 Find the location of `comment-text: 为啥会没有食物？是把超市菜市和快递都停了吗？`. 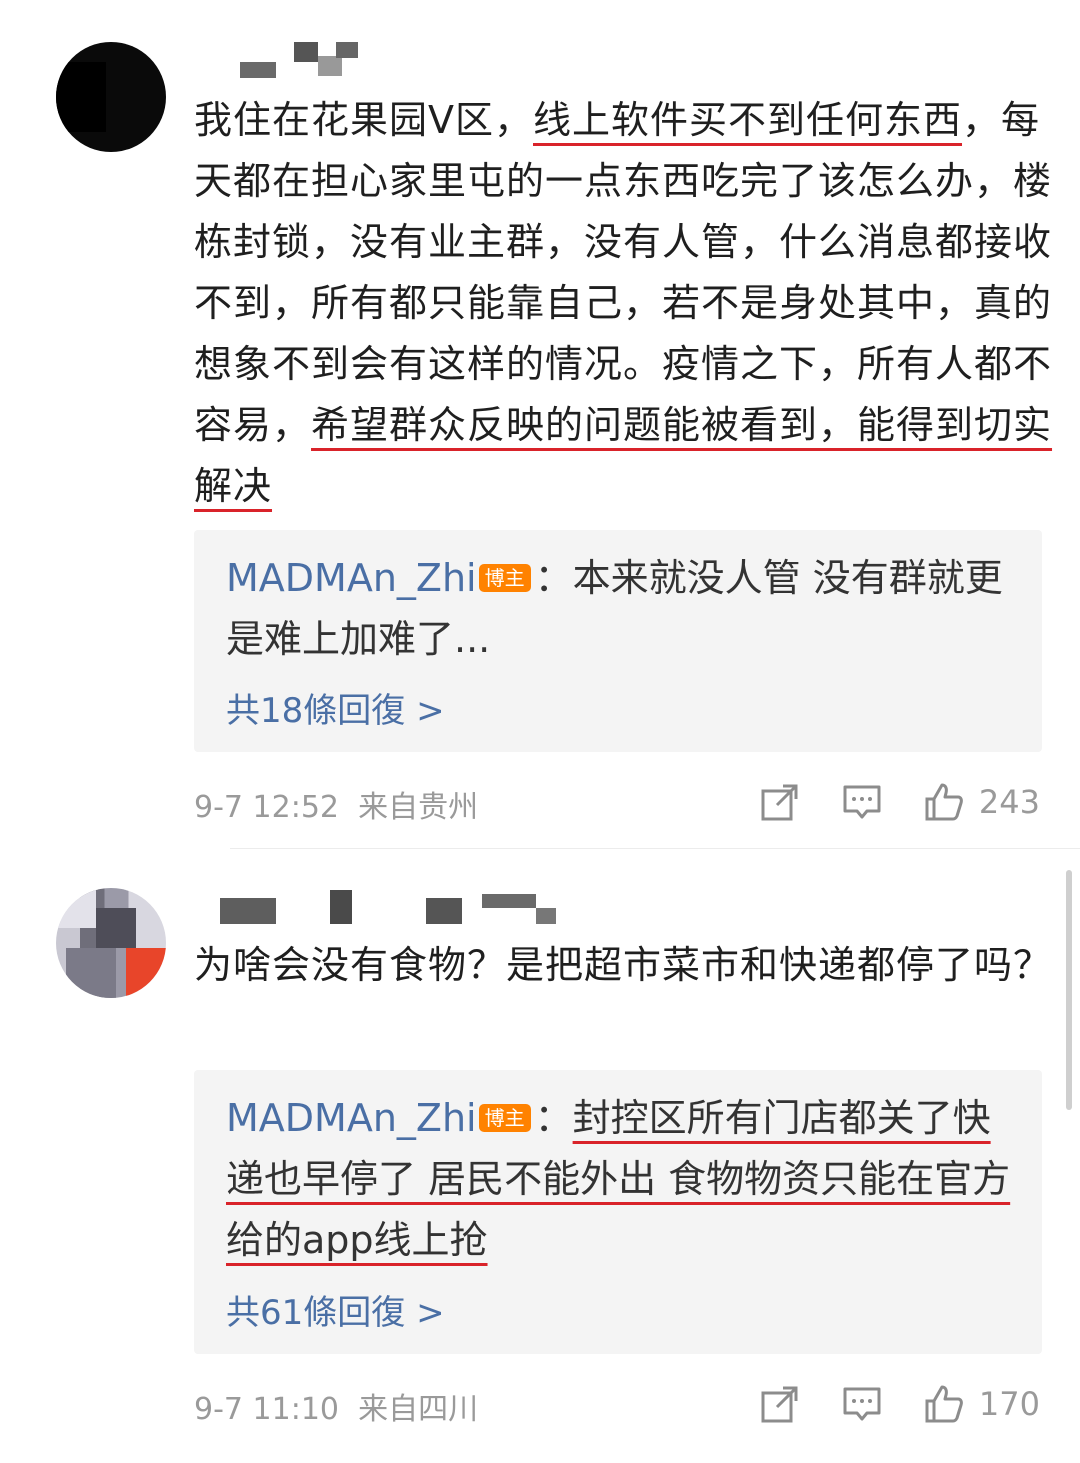

comment-text: 为啥会没有食物？是把超市菜市和快递都停了吗？ is located at coordinates (624, 965).